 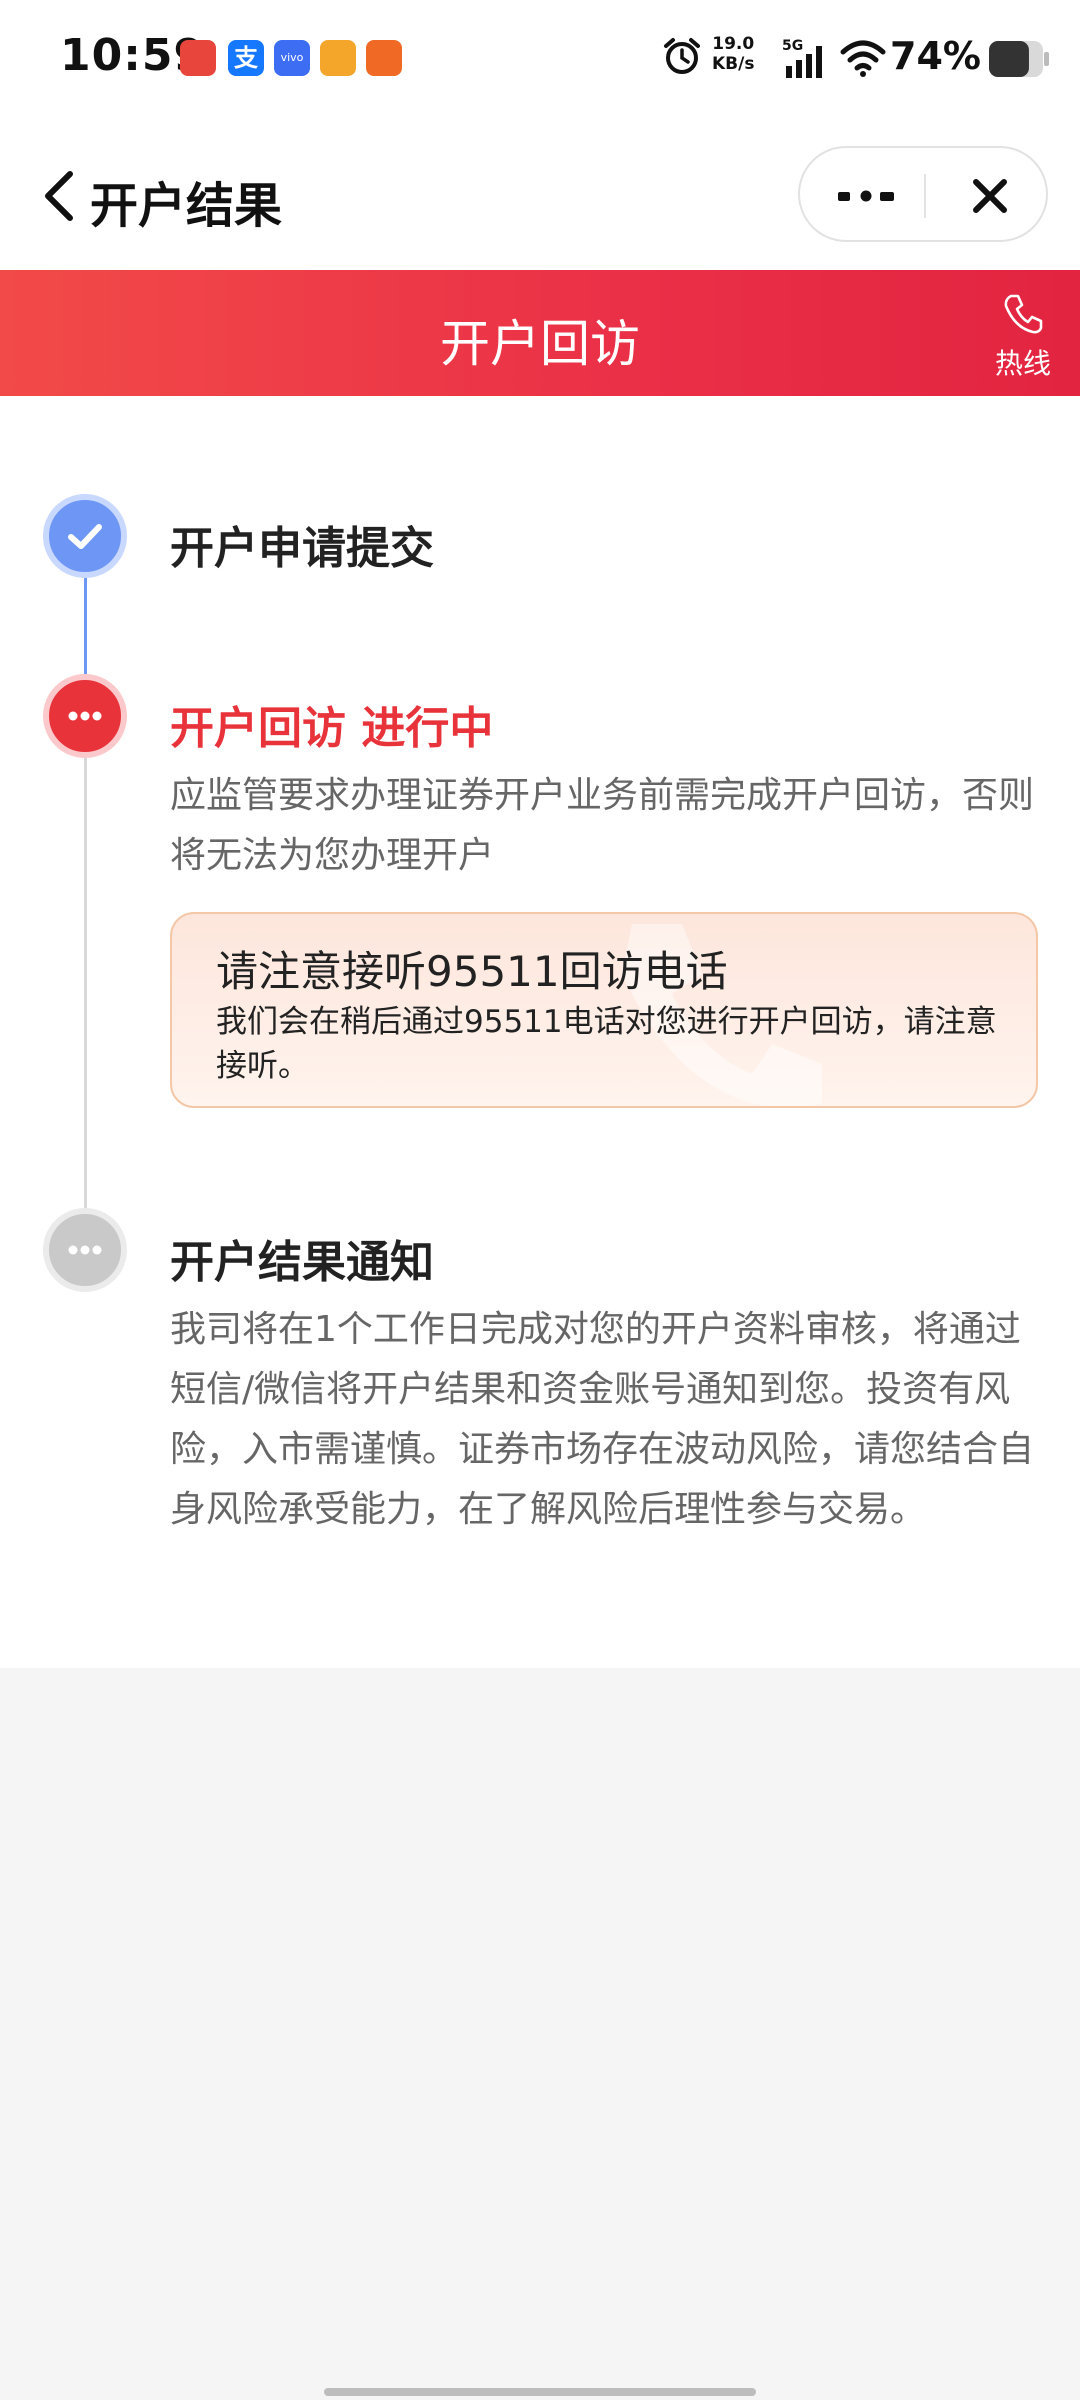 I want to click on step-desc-callback: 应监管要求办理证券开户业务前需完成开户回访，否则将无法为您办理开户, so click(x=602, y=825).